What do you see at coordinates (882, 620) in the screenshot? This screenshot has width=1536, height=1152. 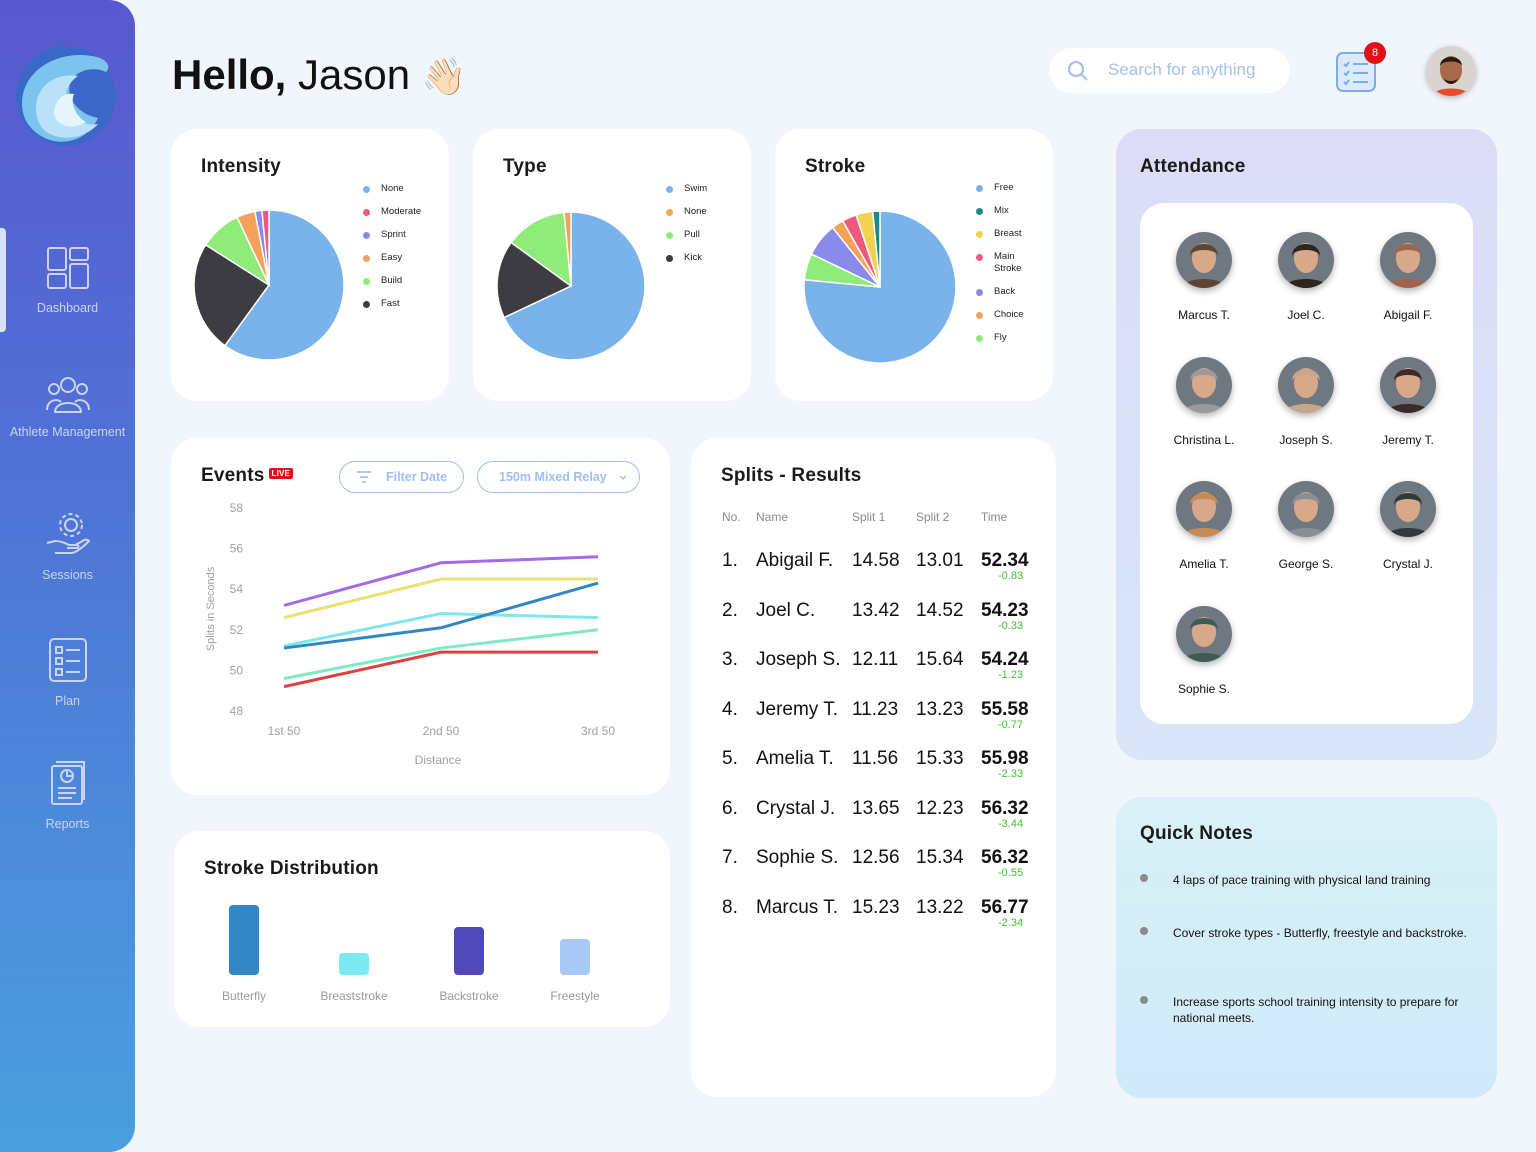 I see `splits-row: 2. Joel C. 13.42 14.52 54.23 -0.33` at bounding box center [882, 620].